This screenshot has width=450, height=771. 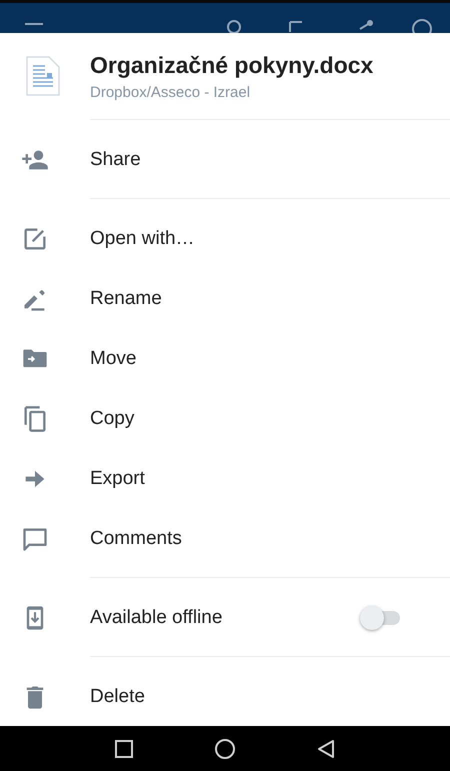 What do you see at coordinates (381, 618) in the screenshot?
I see `toggle-switch` at bounding box center [381, 618].